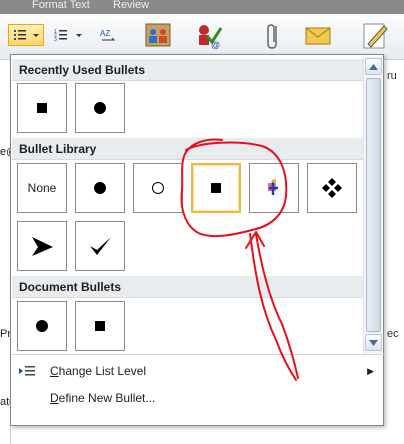  Describe the element at coordinates (202, 7) in the screenshot. I see `ribbon-tab-strip: Format Text Review` at that location.